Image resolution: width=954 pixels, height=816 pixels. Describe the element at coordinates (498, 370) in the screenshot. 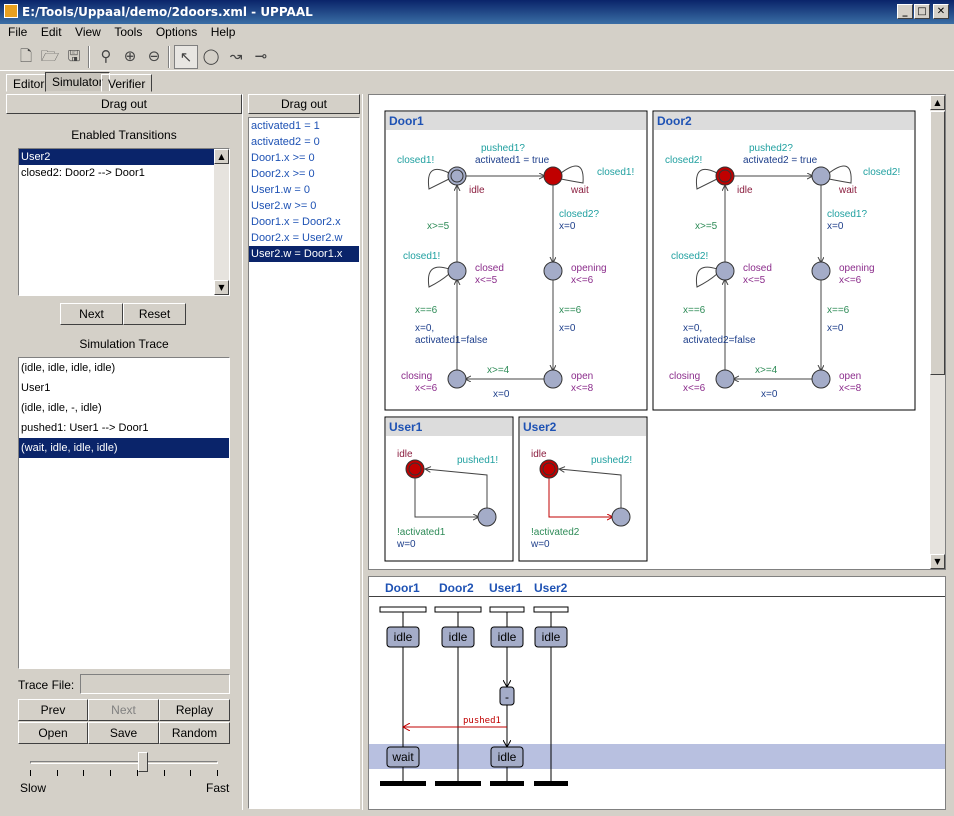

I see `label: x>=4` at that location.